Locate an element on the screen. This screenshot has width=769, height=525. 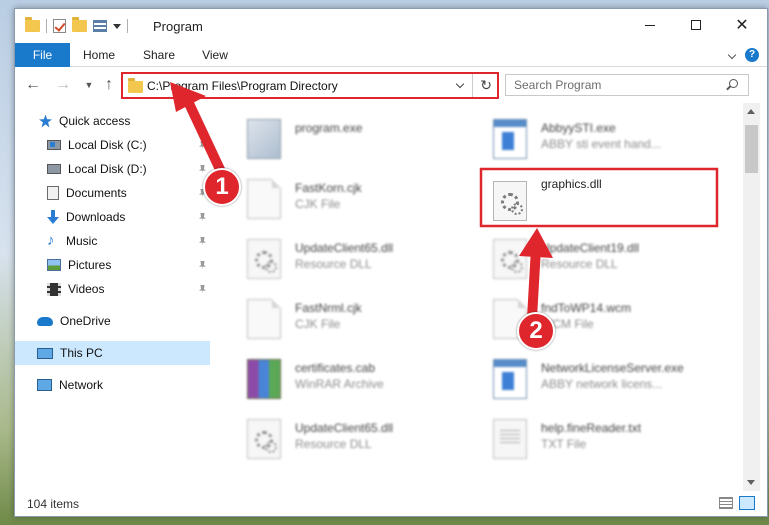
pictures-icon is located at coordinates (54, 265).